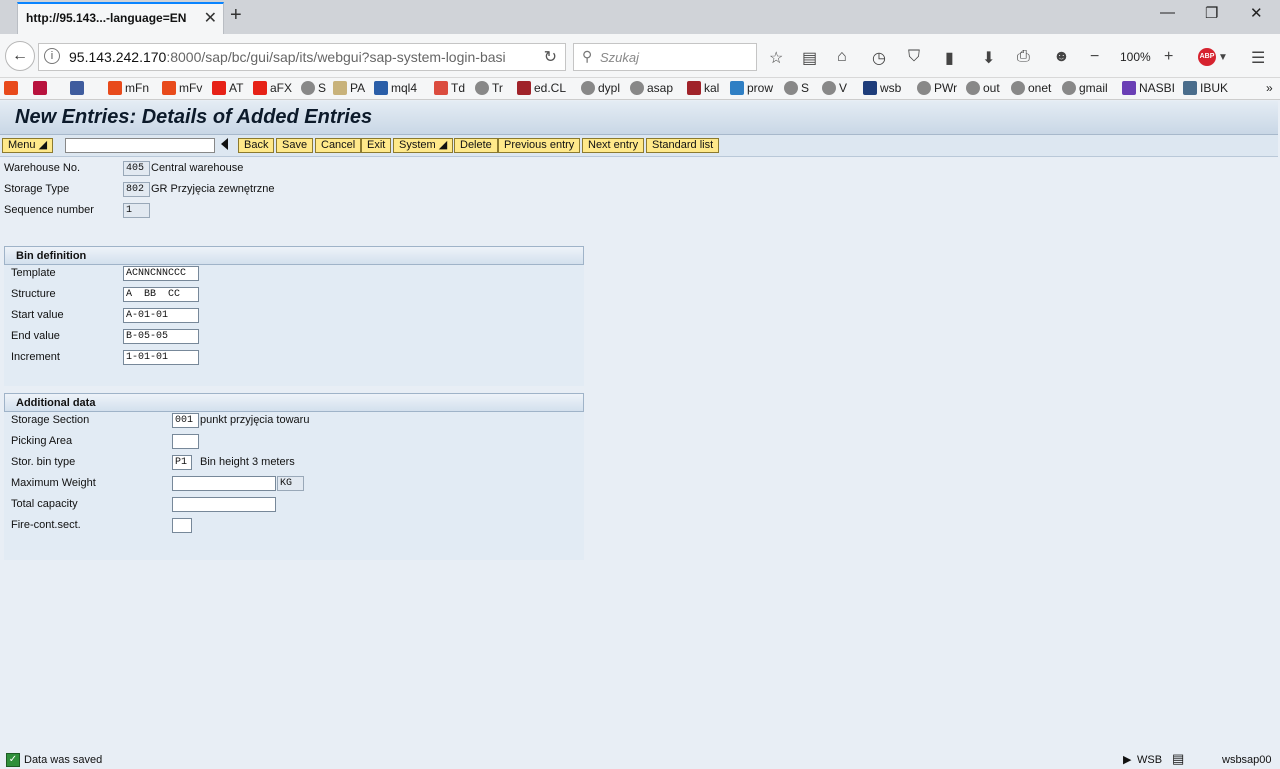 This screenshot has width=1280, height=769. What do you see at coordinates (197, 168) in the screenshot?
I see `warehouse-description: Central warehouse` at bounding box center [197, 168].